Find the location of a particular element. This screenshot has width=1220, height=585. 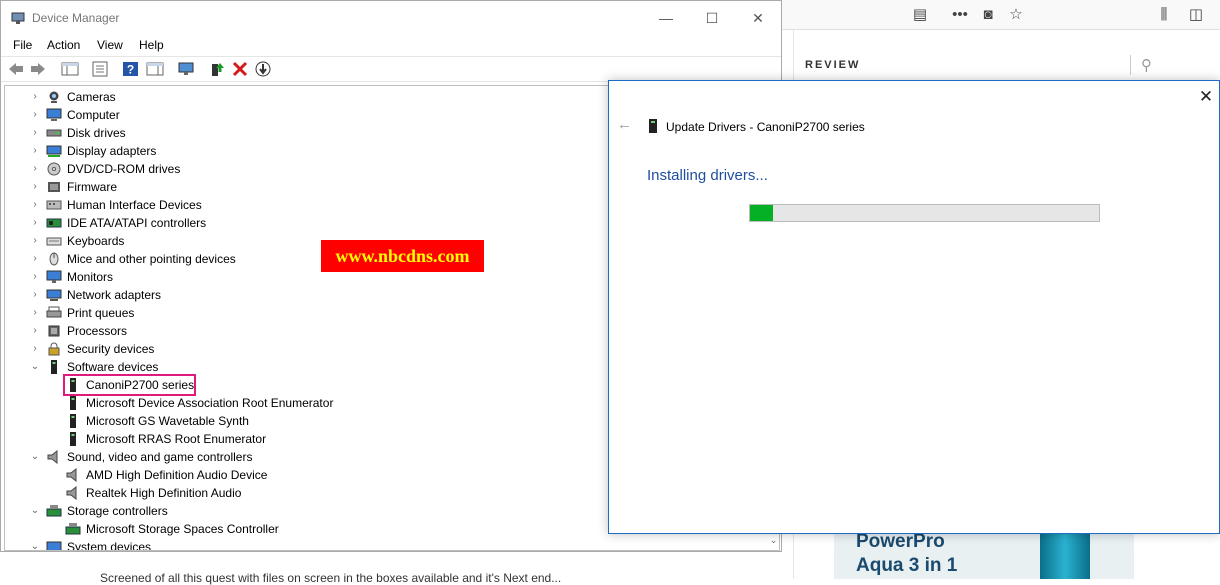

hid-icon is located at coordinates (54, 205).